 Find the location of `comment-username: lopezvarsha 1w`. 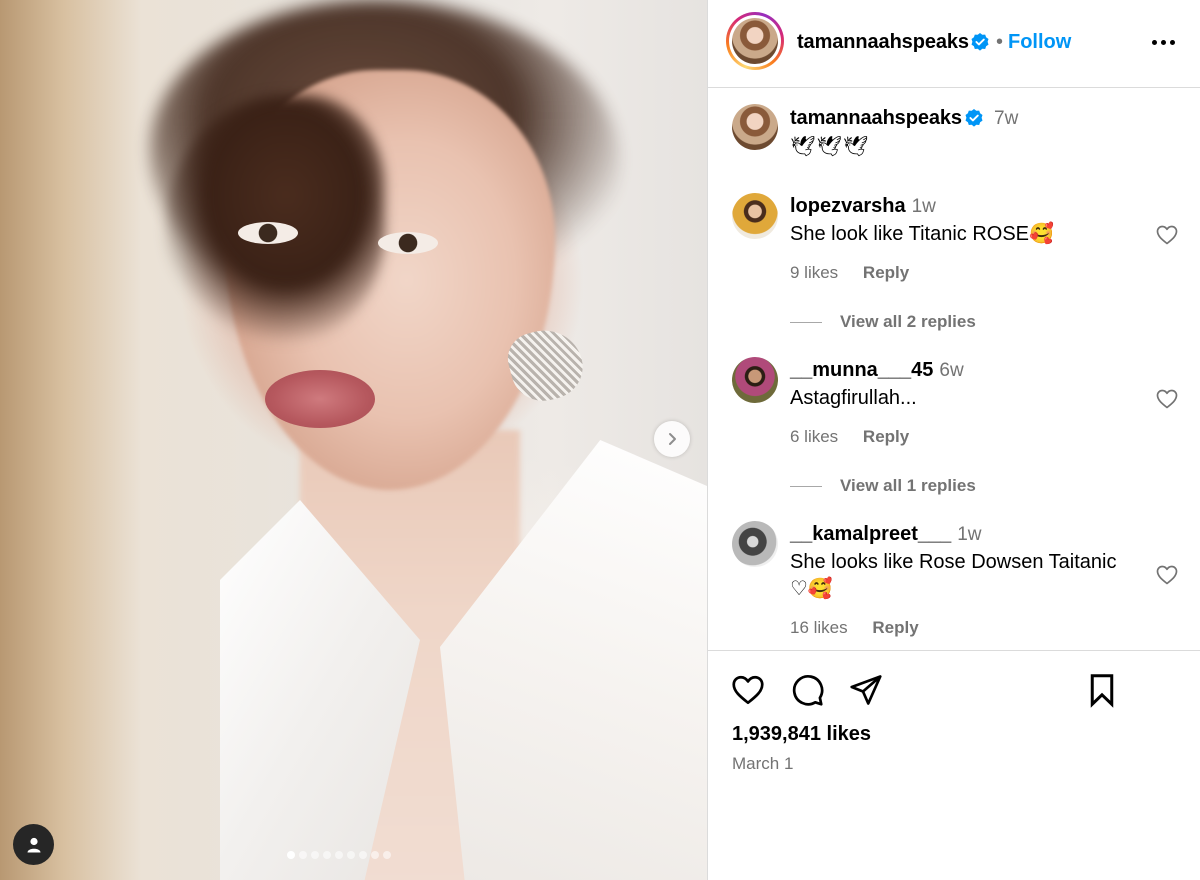

comment-username: lopezvarsha 1w is located at coordinates (863, 206).